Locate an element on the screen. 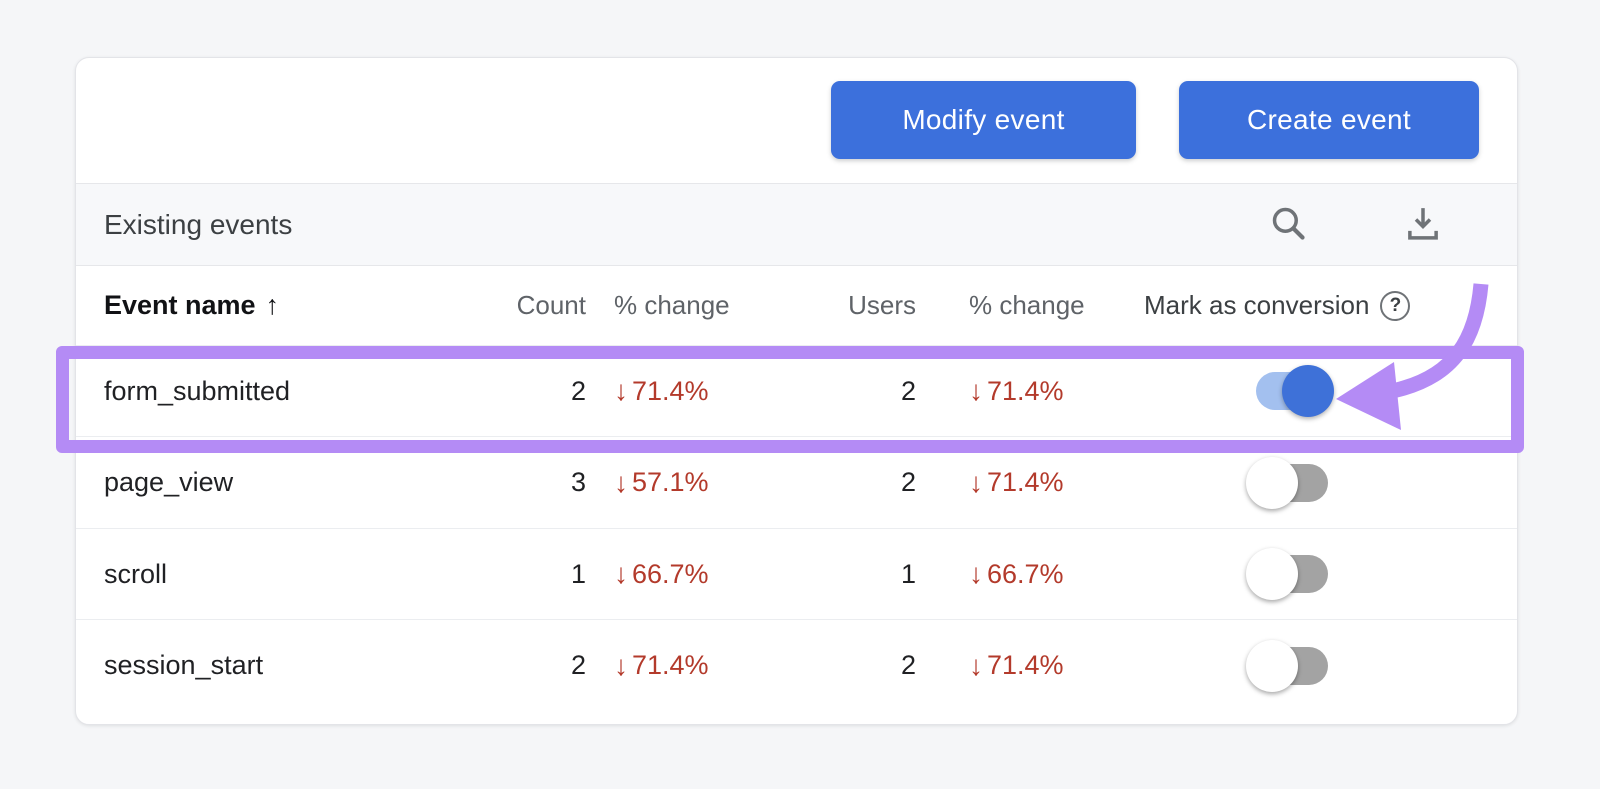 The image size is (1600, 789). modify-event-button: Modify event is located at coordinates (983, 120).